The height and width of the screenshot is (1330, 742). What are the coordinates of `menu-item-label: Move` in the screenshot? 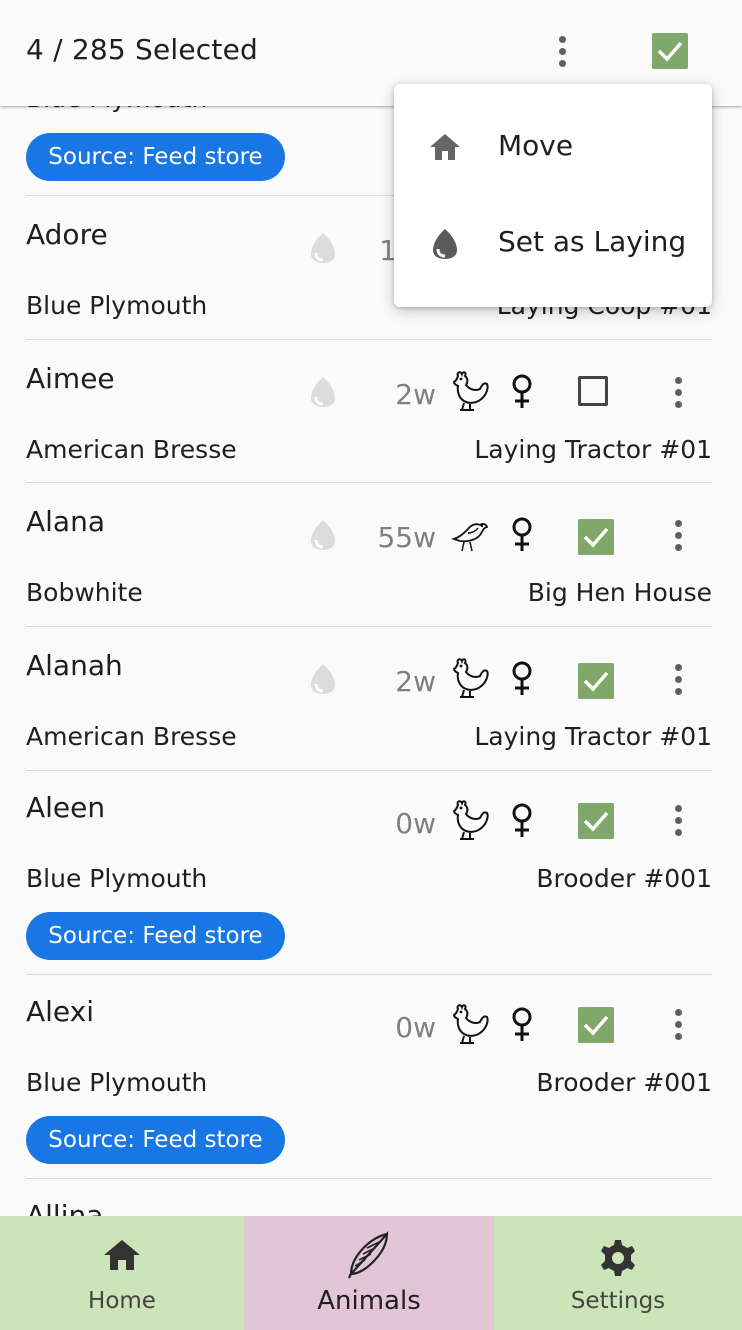 It's located at (536, 145).